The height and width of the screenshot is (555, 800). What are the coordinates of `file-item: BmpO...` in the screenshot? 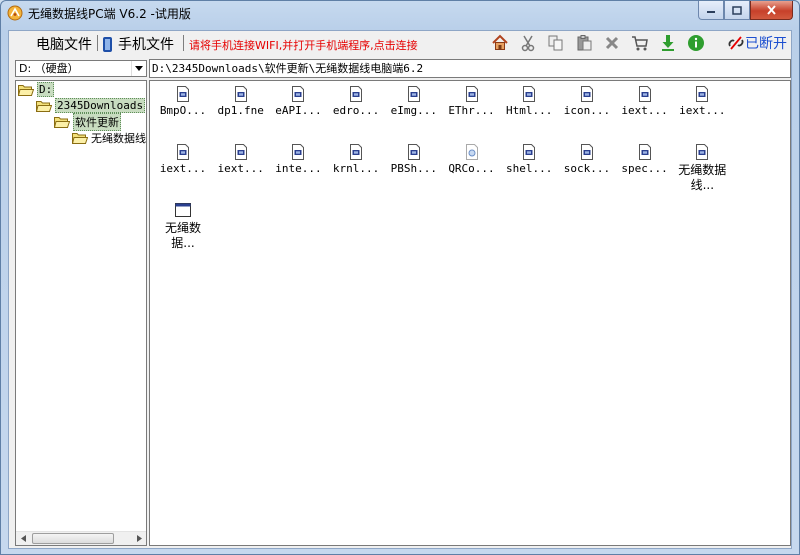 It's located at (183, 101).